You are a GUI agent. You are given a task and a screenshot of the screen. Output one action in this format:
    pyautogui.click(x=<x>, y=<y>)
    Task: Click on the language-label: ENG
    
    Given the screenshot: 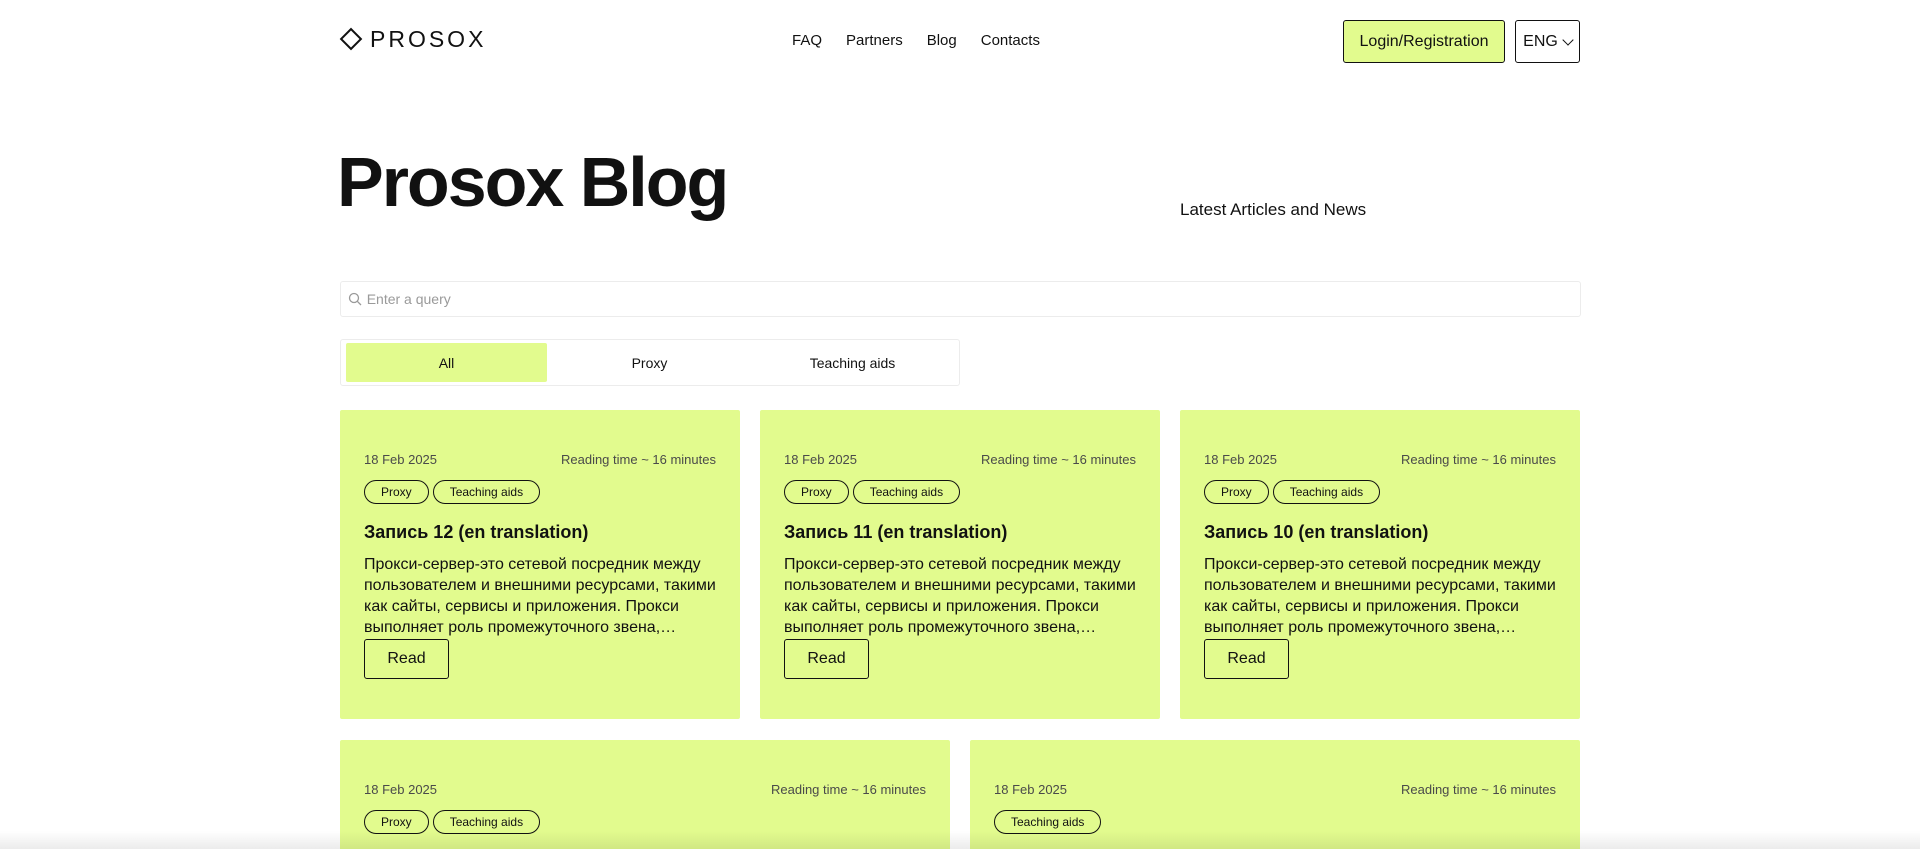 What is the action you would take?
    pyautogui.click(x=1540, y=41)
    